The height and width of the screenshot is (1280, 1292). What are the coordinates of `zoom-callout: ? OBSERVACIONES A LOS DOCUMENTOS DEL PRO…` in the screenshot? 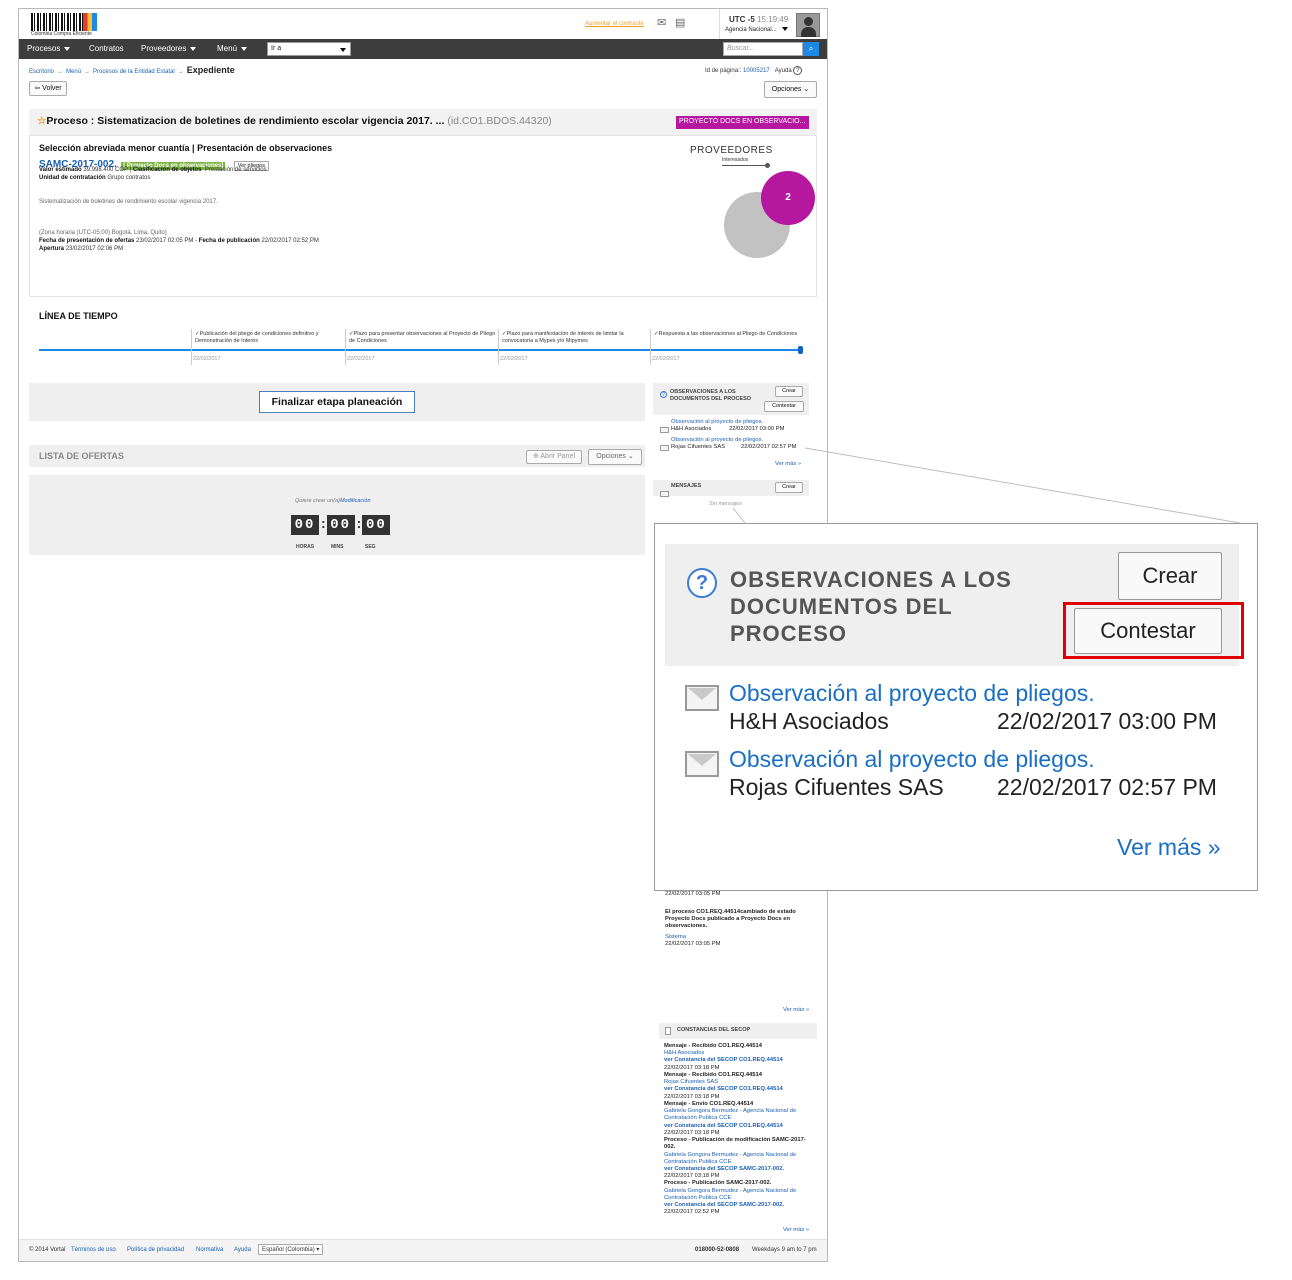 It's located at (956, 707).